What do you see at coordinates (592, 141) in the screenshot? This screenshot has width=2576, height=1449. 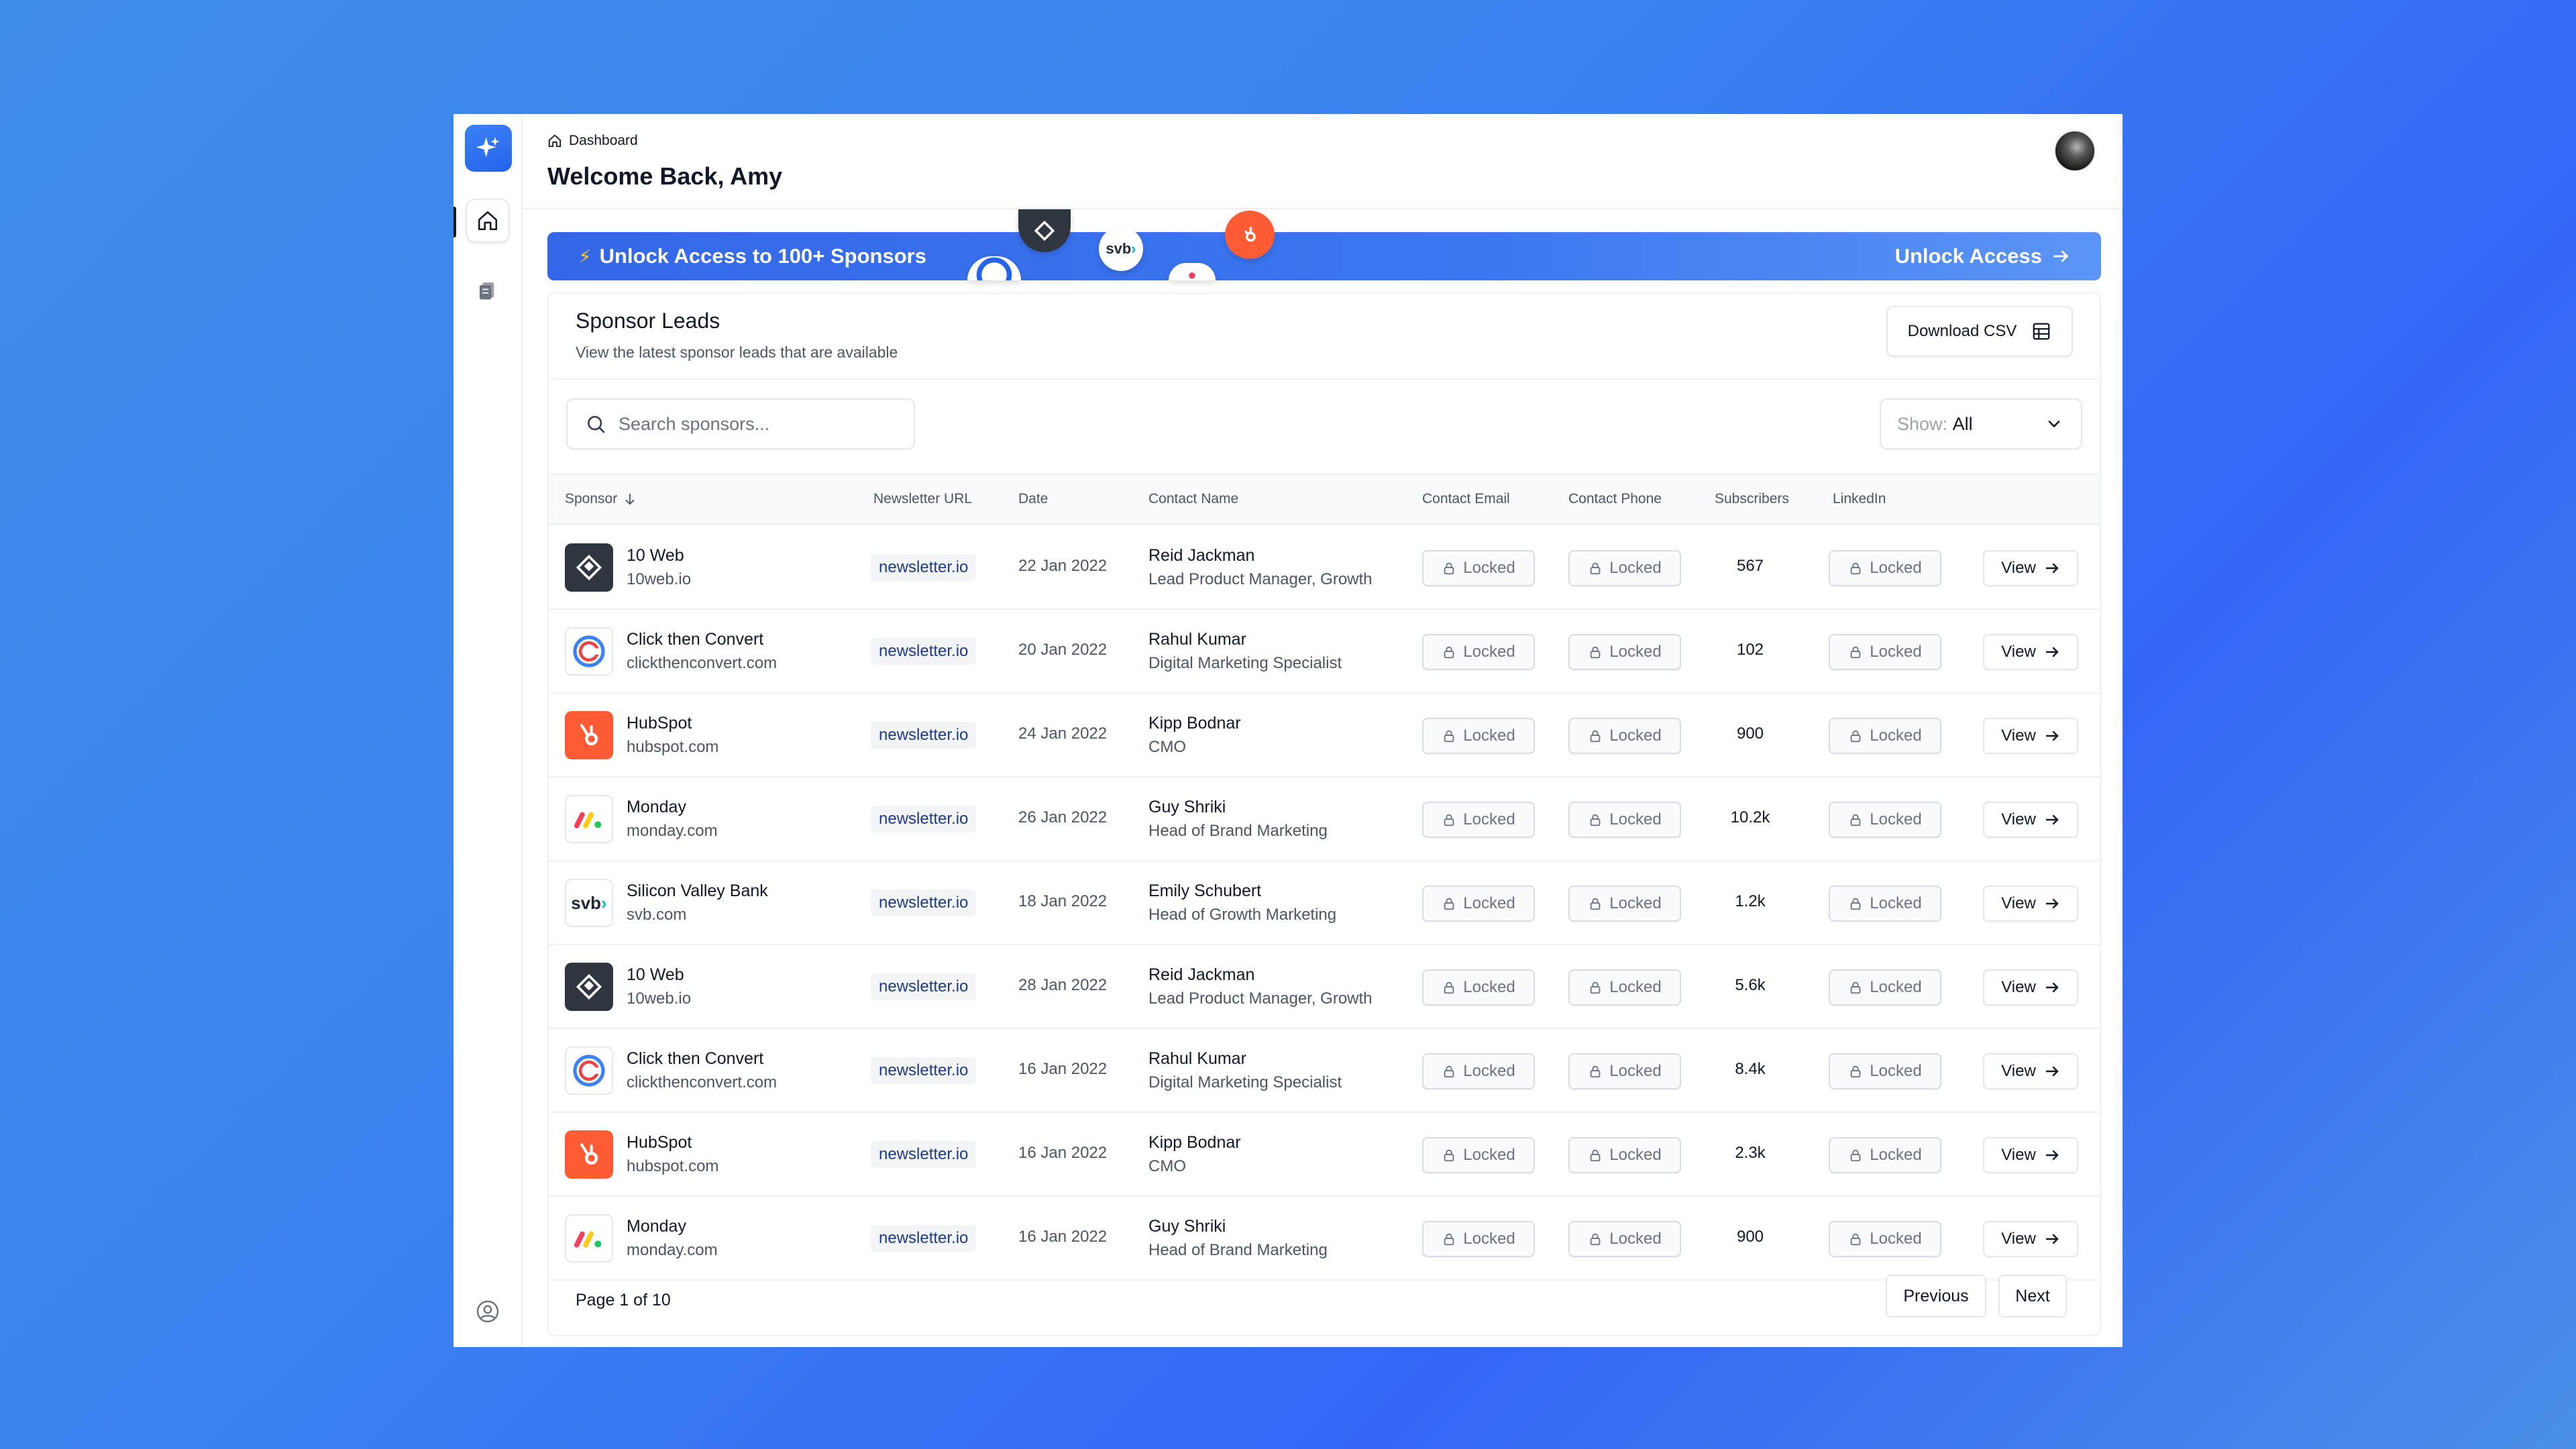 I see `breadcrumb: Dashboard` at bounding box center [592, 141].